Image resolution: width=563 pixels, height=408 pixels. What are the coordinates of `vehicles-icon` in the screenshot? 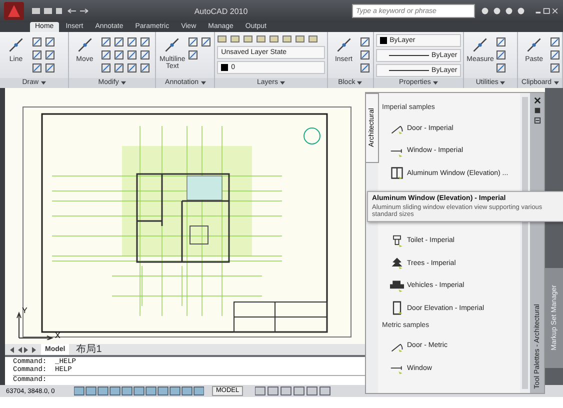 It's located at (397, 285).